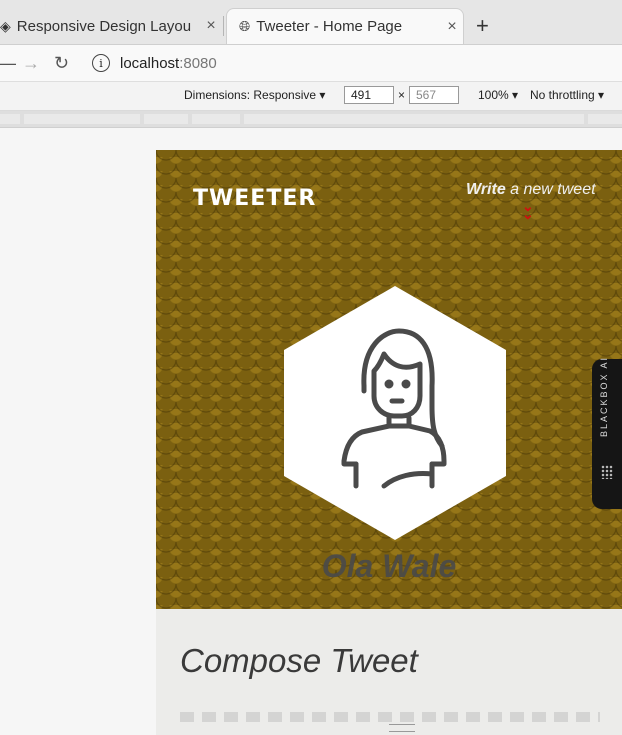  Describe the element at coordinates (369, 95) in the screenshot. I see `width-input: 491` at that location.